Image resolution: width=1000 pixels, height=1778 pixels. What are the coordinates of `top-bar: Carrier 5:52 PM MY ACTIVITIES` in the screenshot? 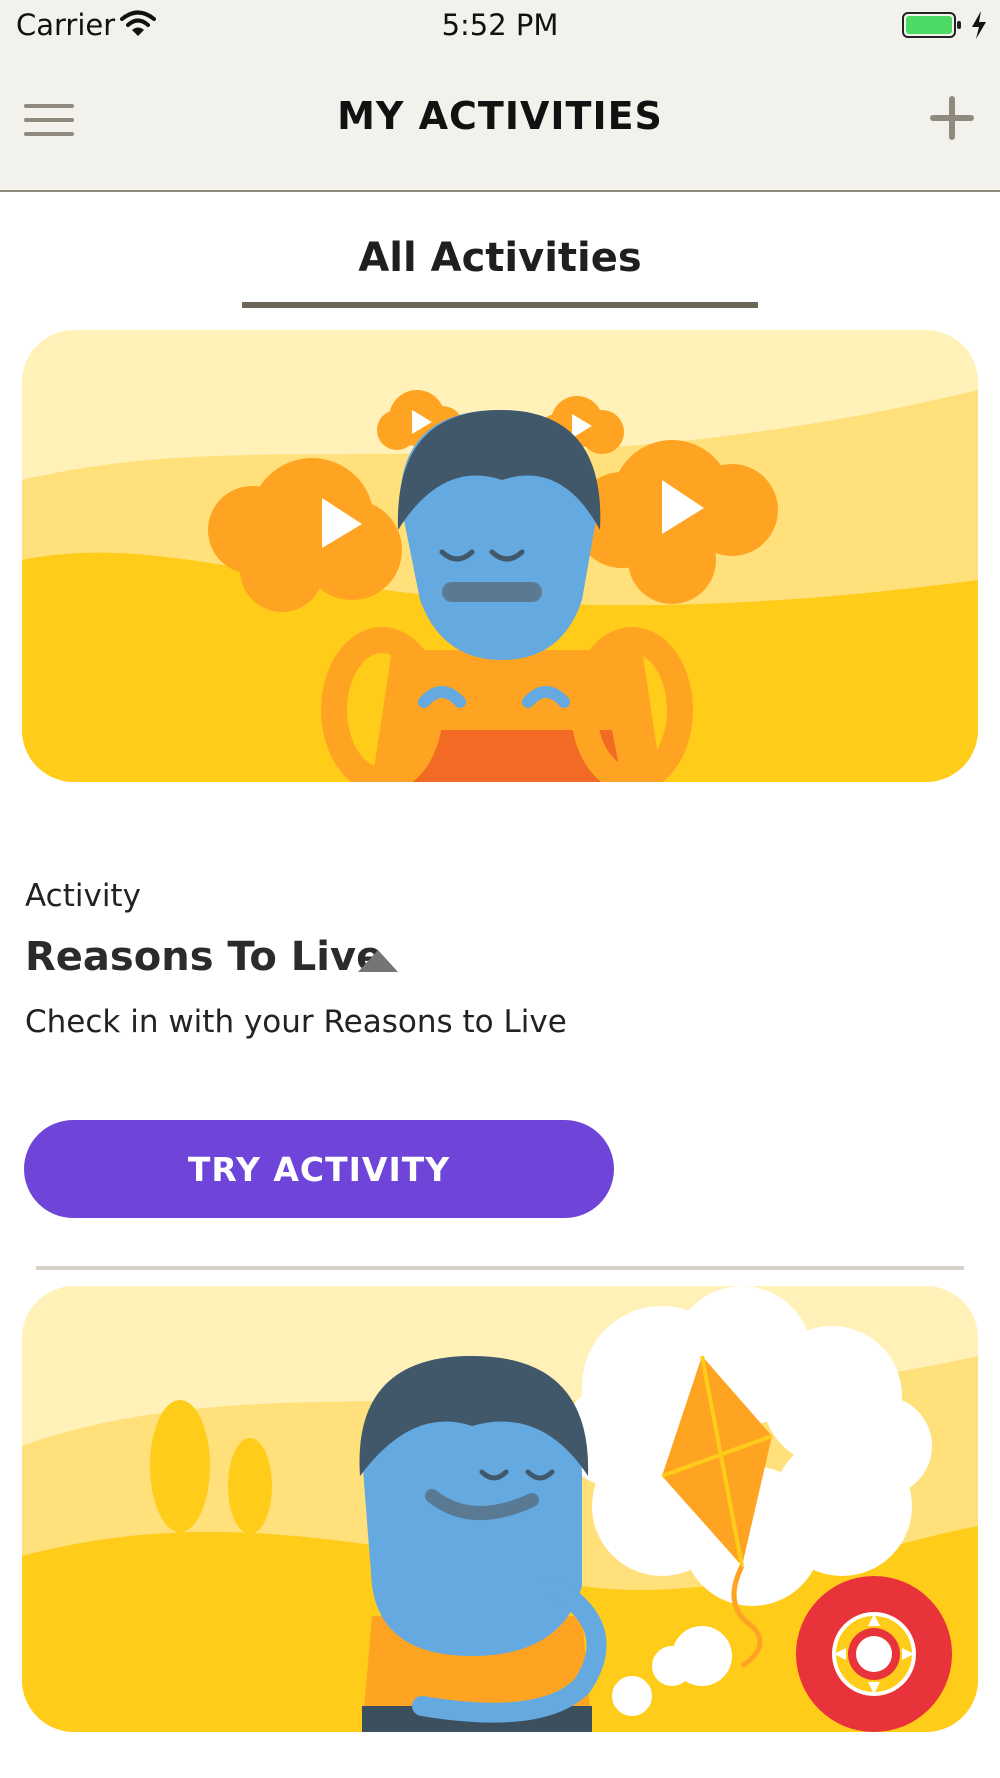 It's located at (500, 96).